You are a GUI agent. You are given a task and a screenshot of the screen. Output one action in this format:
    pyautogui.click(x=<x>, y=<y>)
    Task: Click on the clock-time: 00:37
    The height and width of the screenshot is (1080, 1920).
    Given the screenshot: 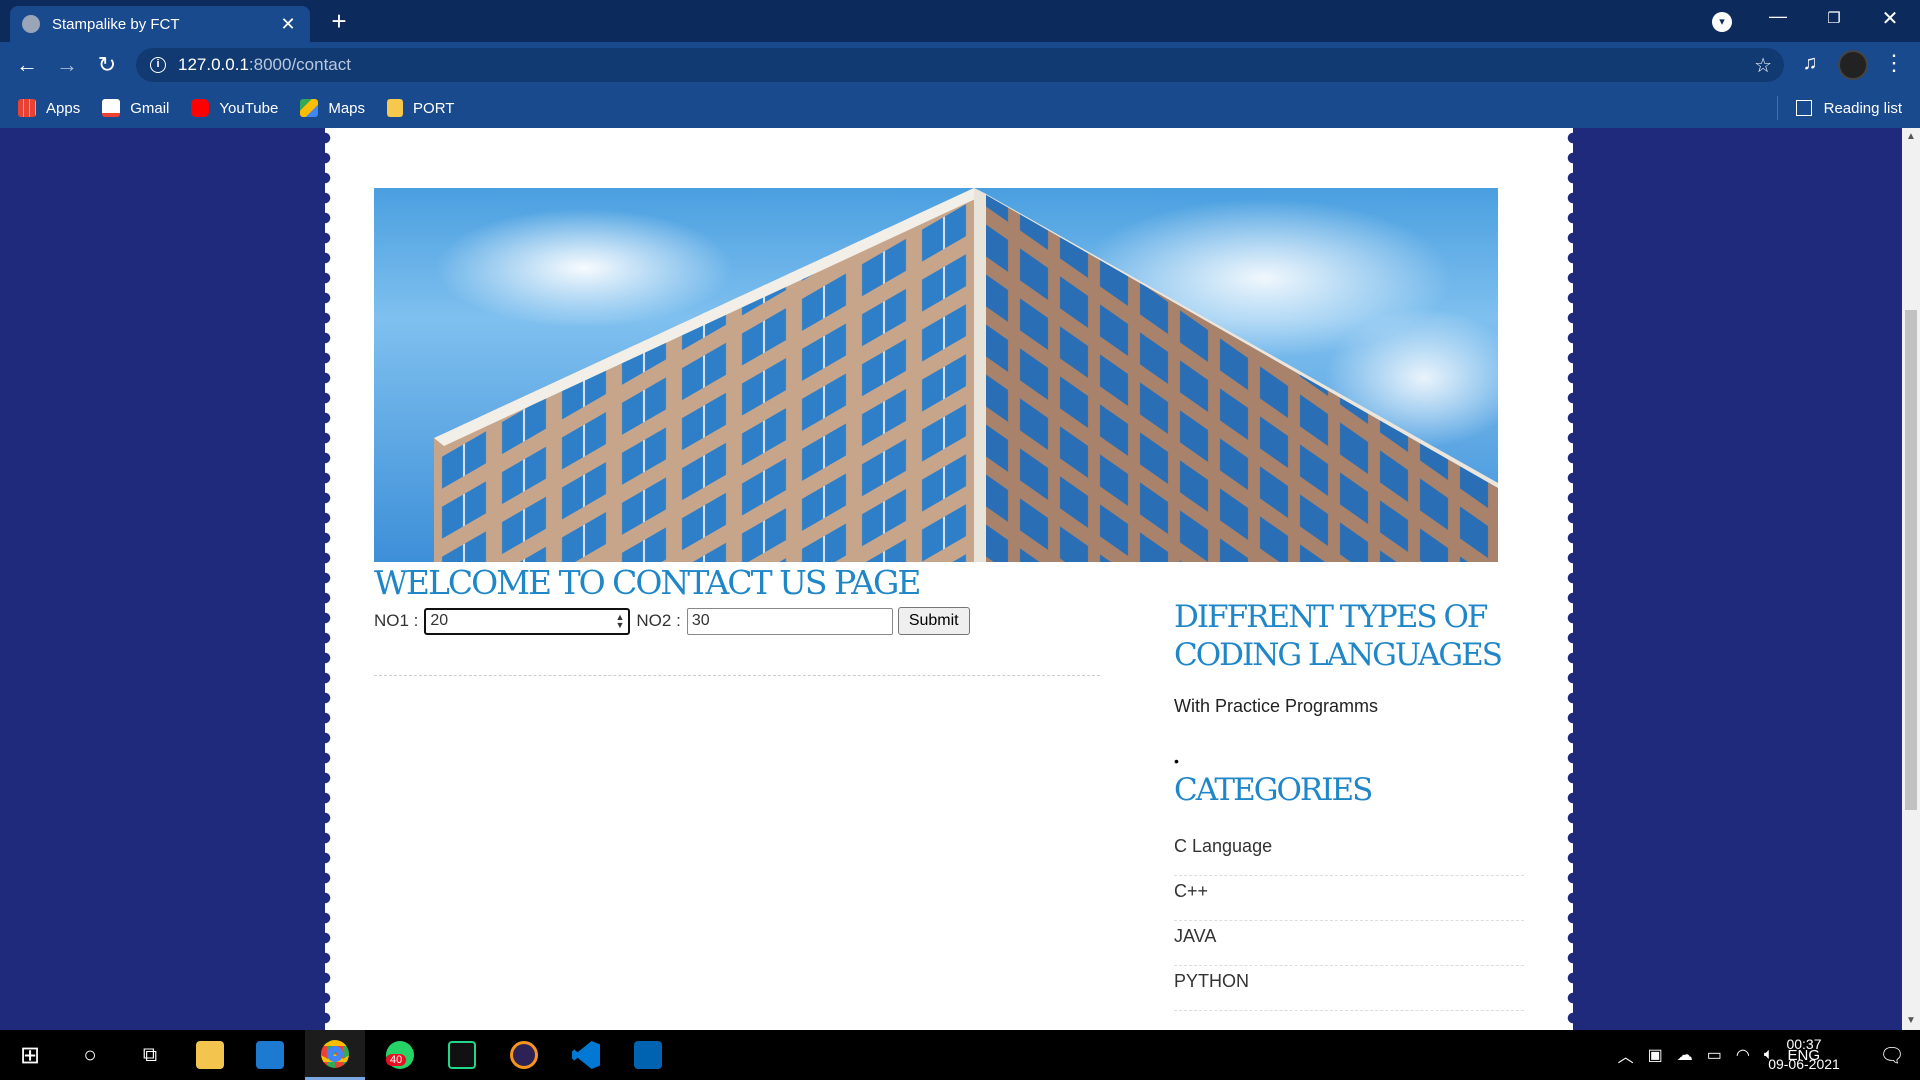 What is the action you would take?
    pyautogui.click(x=1804, y=1044)
    